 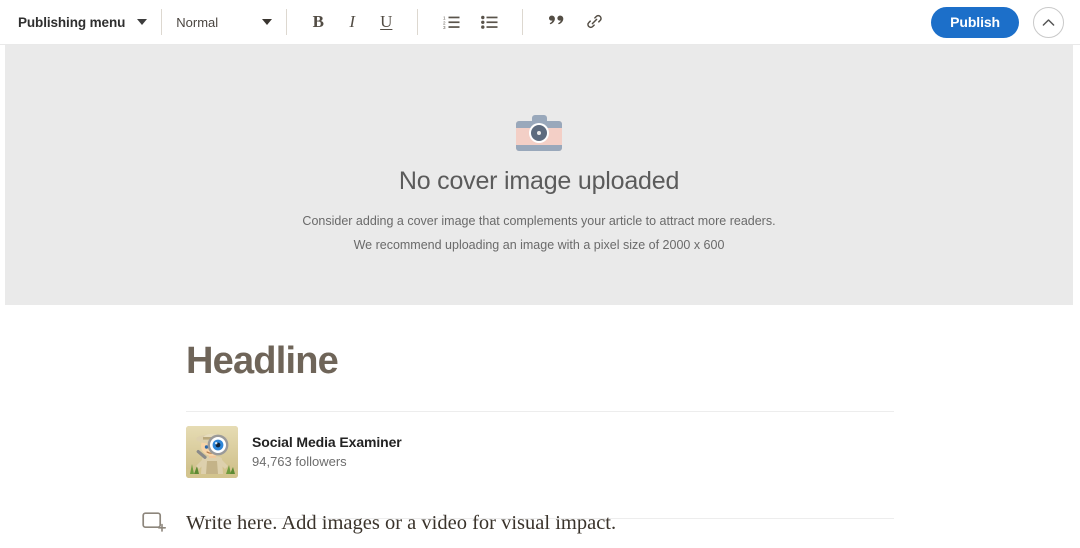 I want to click on svg-text: 3, so click(x=444, y=27).